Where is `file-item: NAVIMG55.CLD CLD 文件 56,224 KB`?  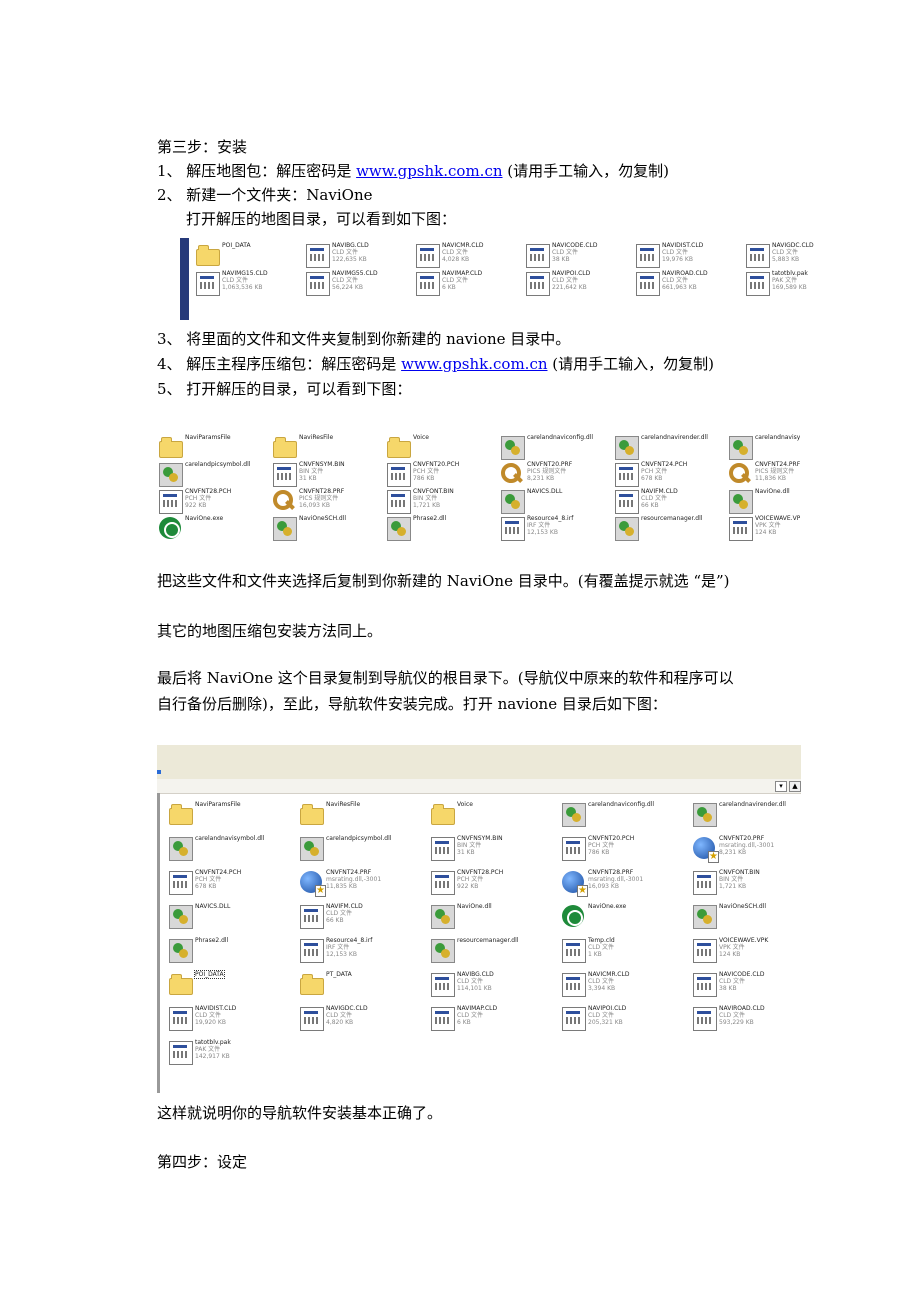 file-item: NAVIMG55.CLD CLD 文件 56,224 KB is located at coordinates (362, 285).